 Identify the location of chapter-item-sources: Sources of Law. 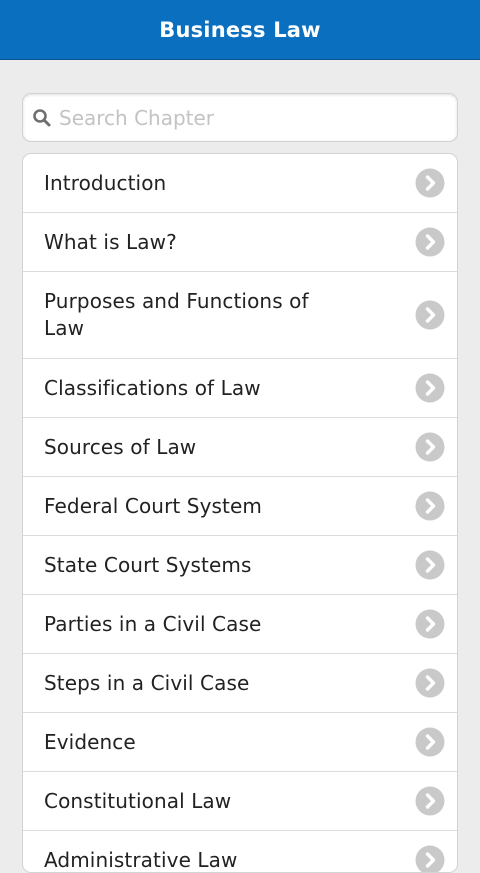
(240, 447).